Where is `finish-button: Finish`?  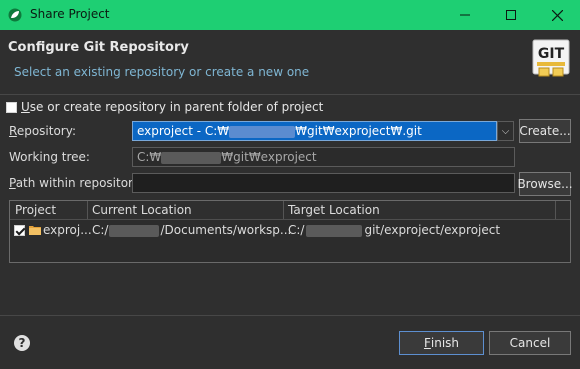
finish-button: Finish is located at coordinates (441, 343).